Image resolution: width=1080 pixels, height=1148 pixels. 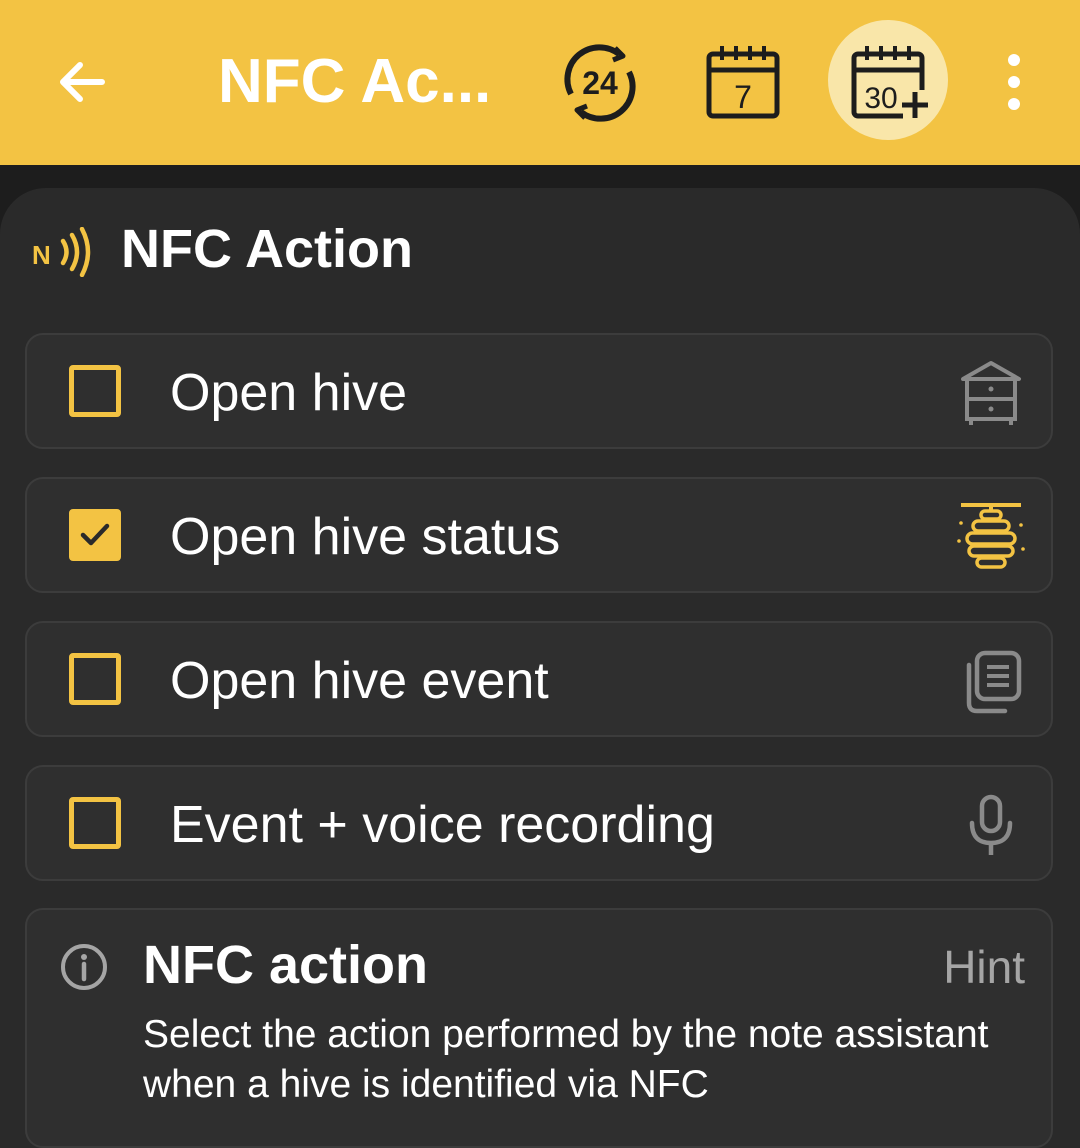 I want to click on svg-text: N, so click(x=41, y=255).